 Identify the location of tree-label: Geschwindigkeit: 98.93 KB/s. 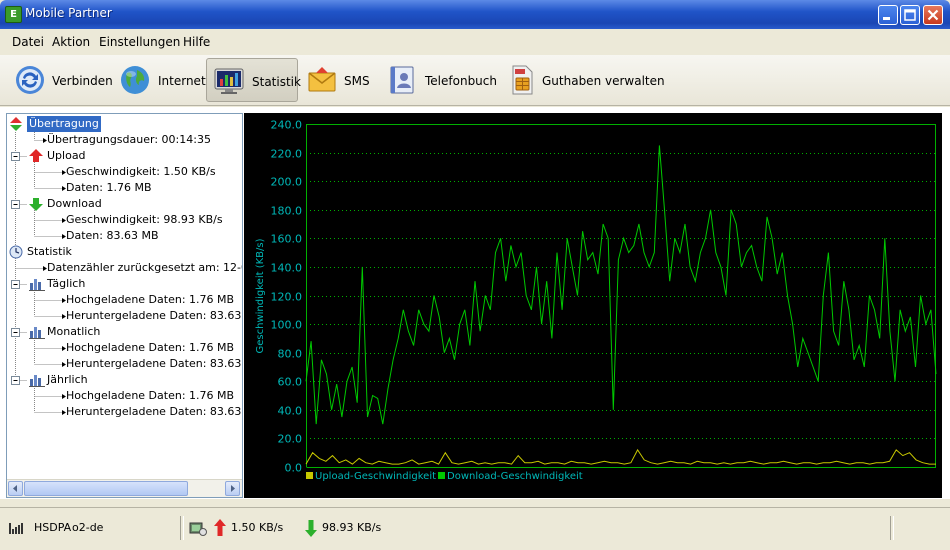
(144, 219).